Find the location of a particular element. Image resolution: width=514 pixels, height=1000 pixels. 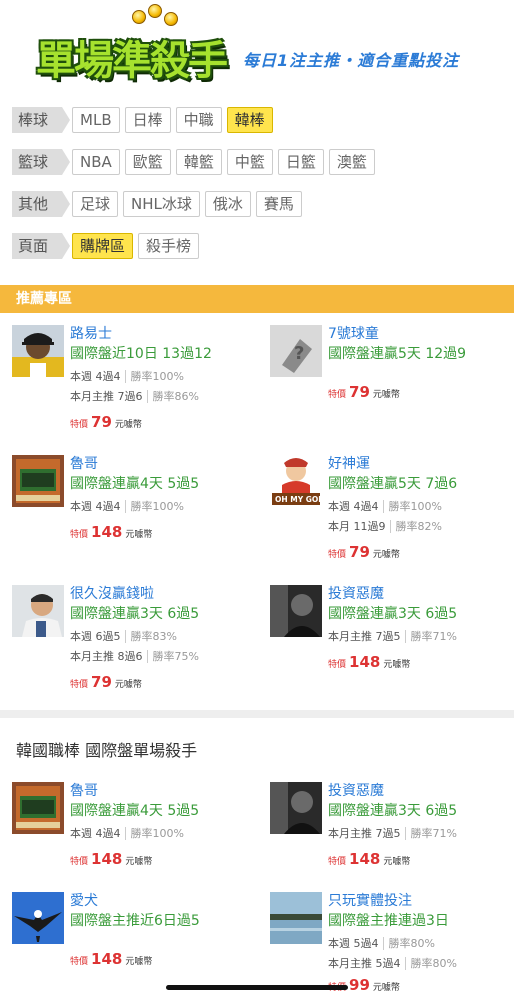

chip-mlb: MLB is located at coordinates (96, 120).